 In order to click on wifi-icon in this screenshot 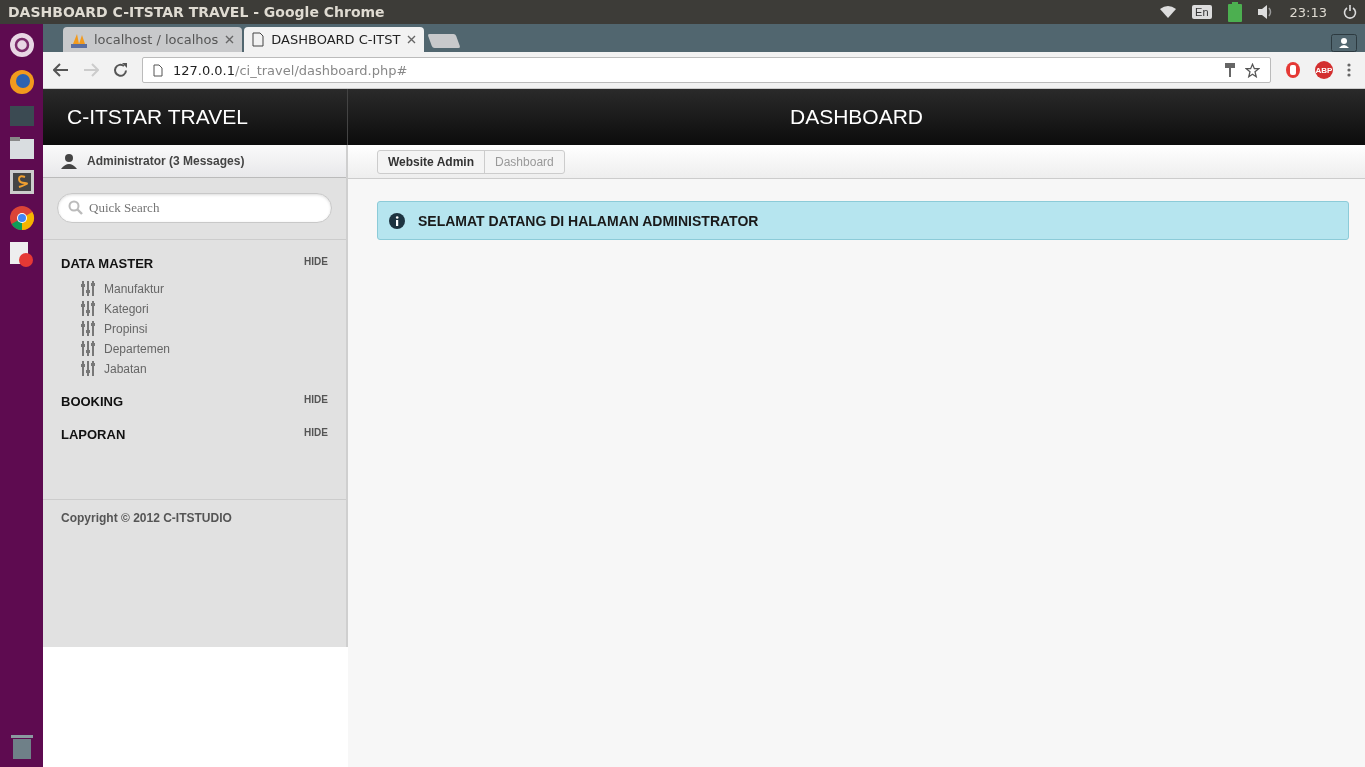, I will do `click(1168, 12)`.